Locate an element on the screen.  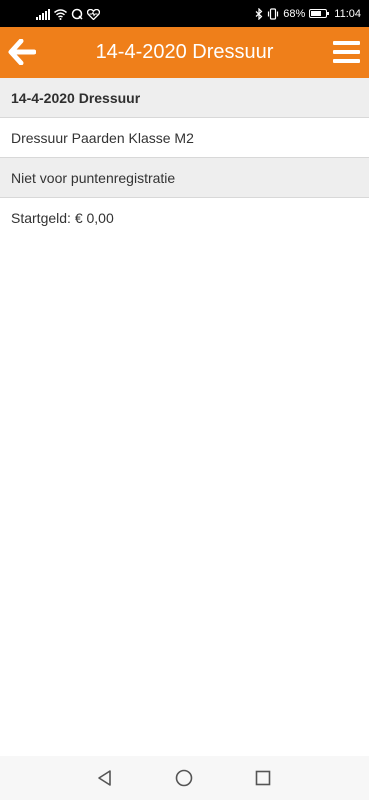
status-left-icons is located at coordinates (68, 14).